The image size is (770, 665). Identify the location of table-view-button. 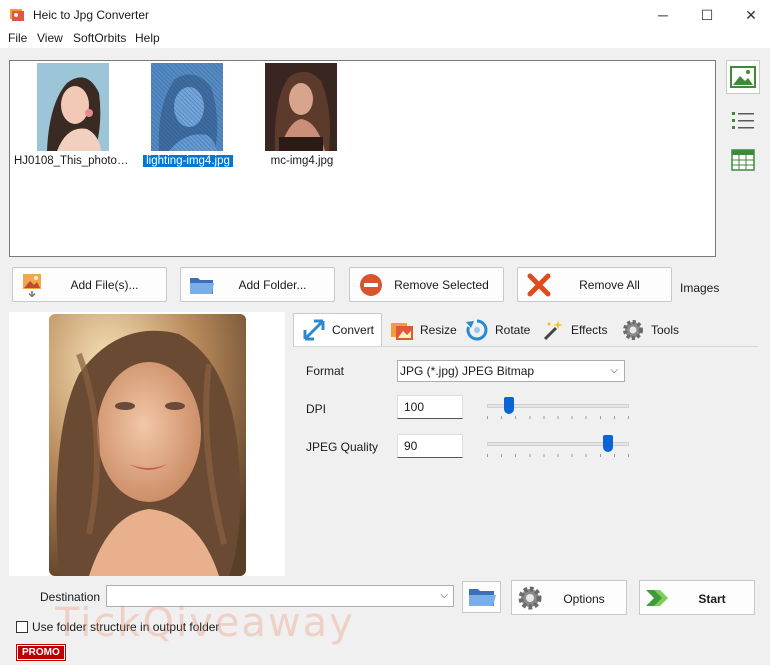
(743, 160).